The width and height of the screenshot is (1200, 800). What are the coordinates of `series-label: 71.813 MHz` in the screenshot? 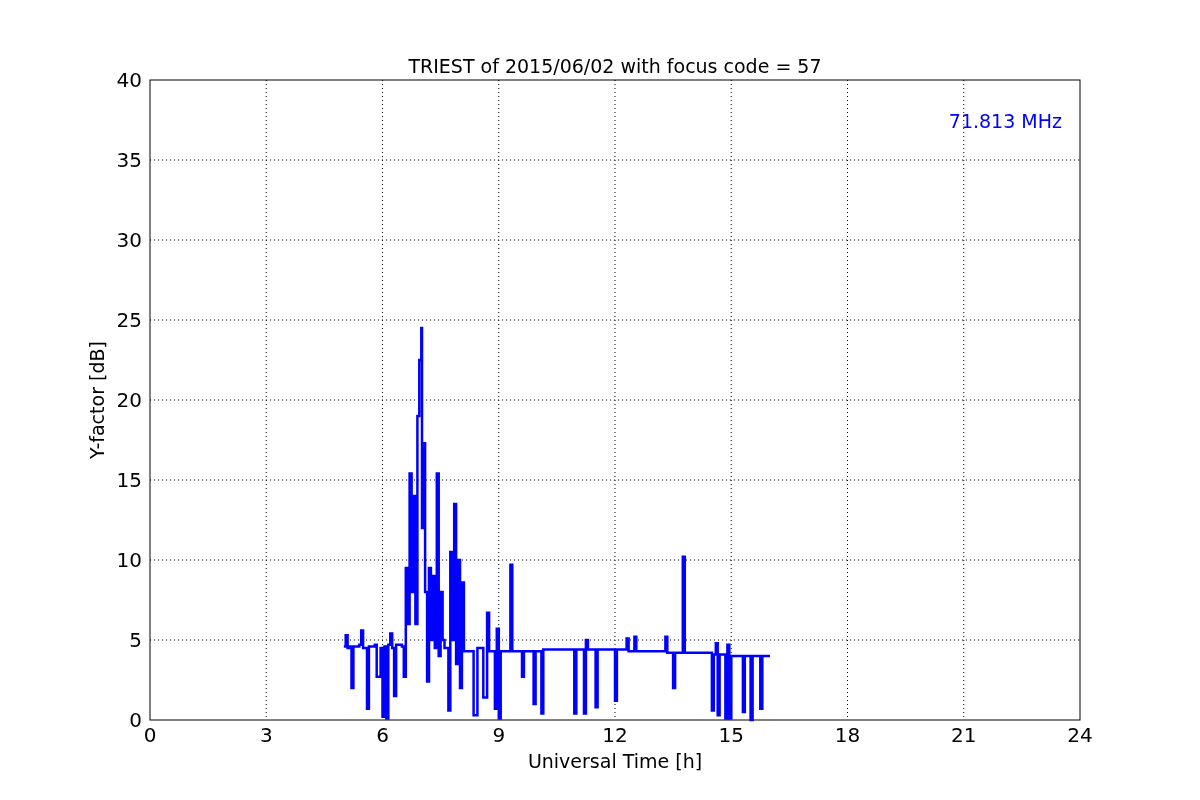 It's located at (1005, 121).